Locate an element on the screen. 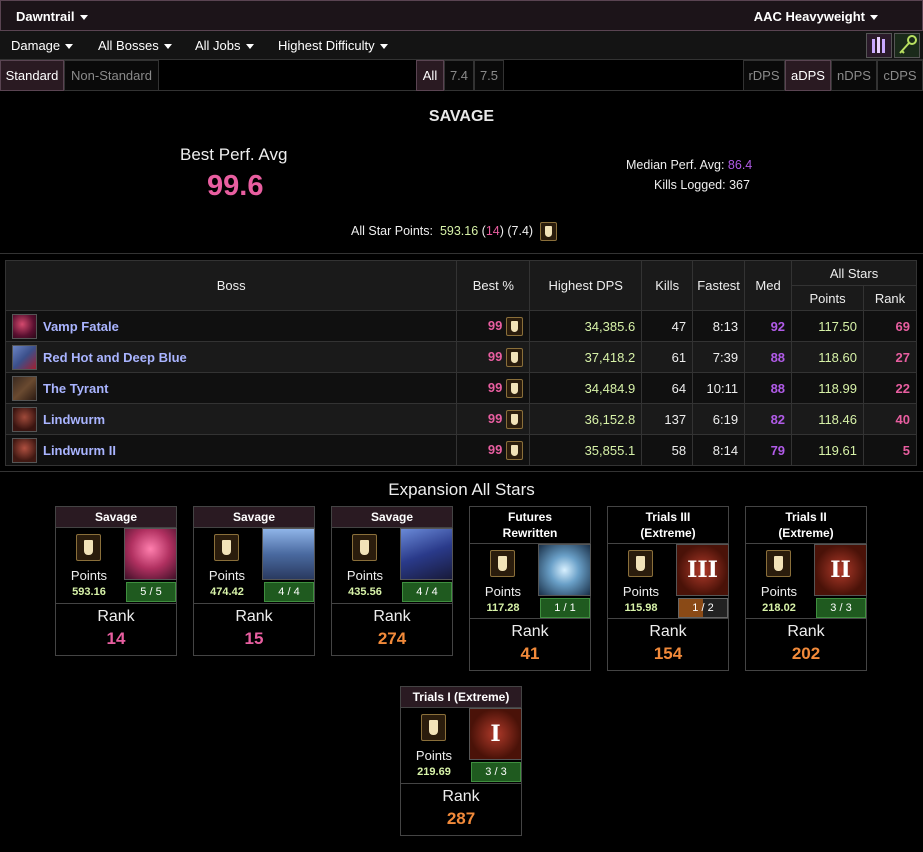 The image size is (923, 852). all-star-card: Savage Points 474.42 4 / 4 Rank 15 is located at coordinates (254, 581).